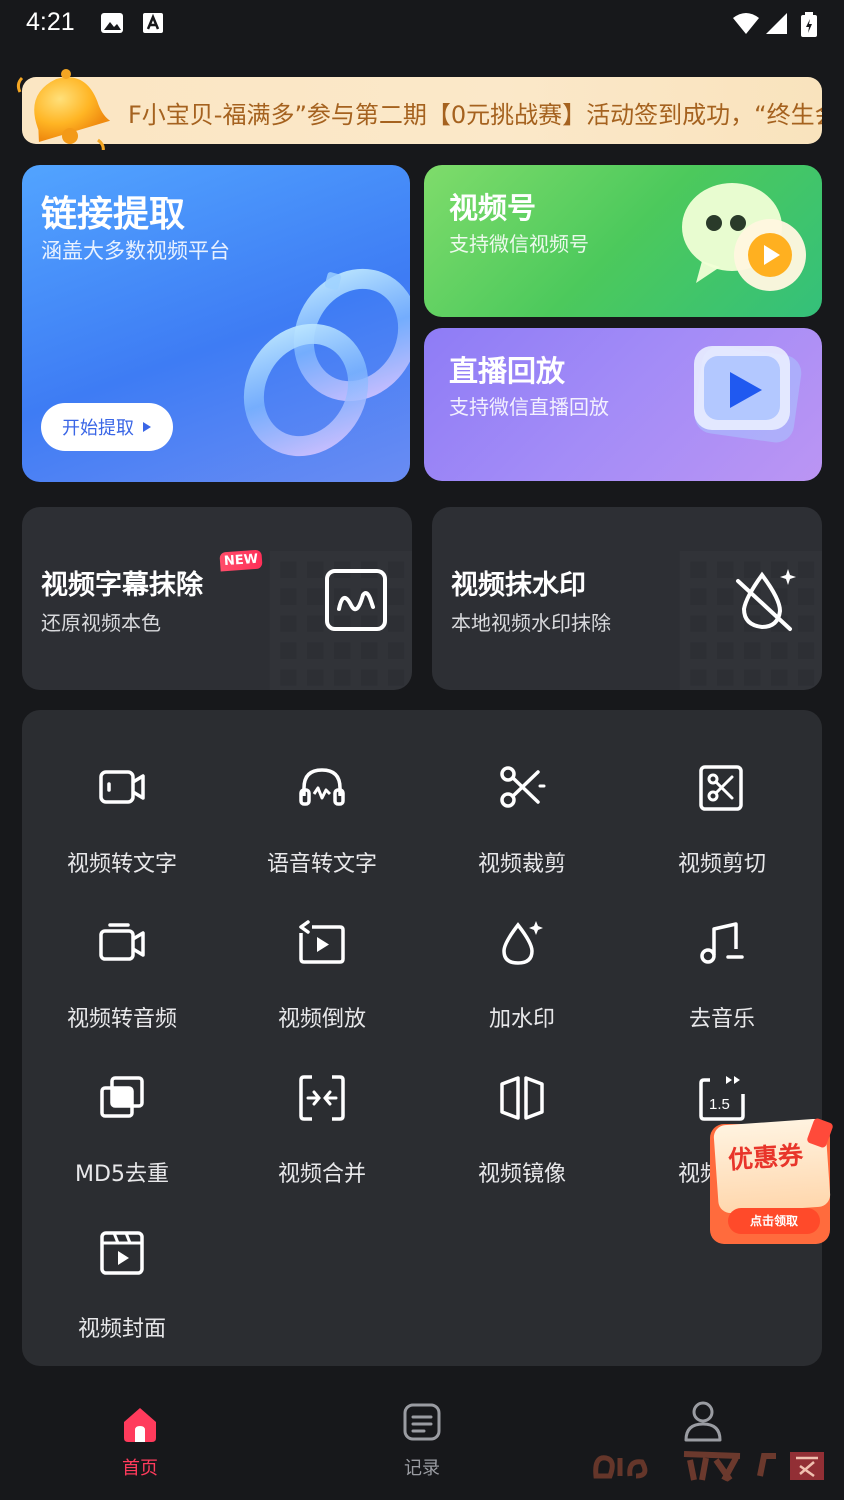  Describe the element at coordinates (217, 598) in the screenshot. I see `subtitle-erase-card: ▦ 视频字幕抹除 NEW 还原视频本色` at that location.